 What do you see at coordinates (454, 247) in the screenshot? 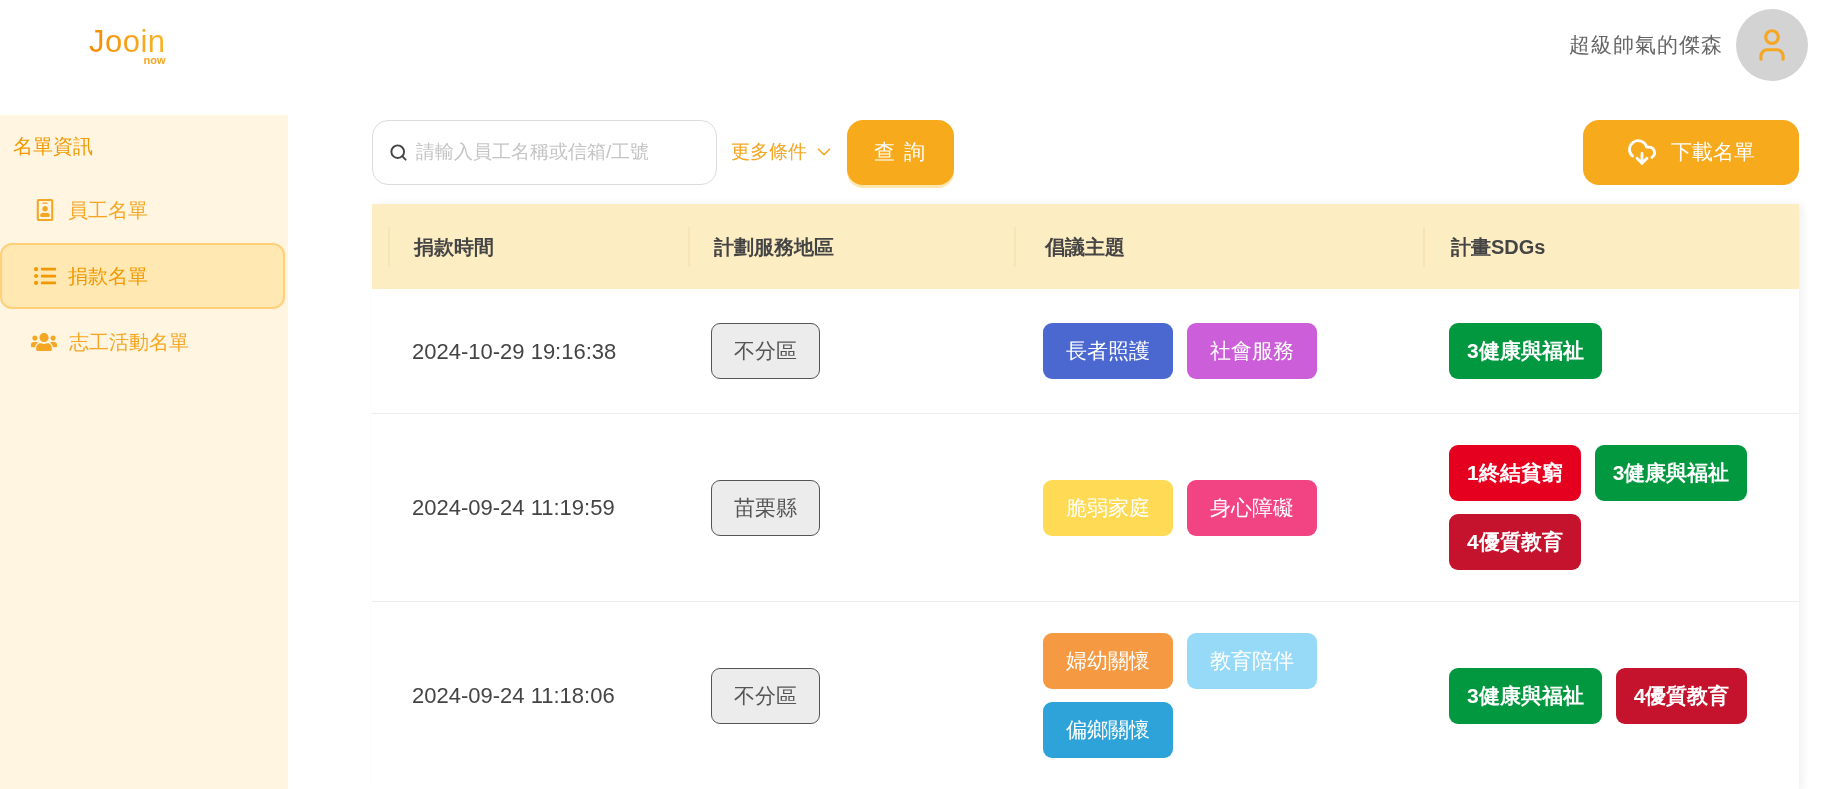
I see `column-header: 捐款時間` at bounding box center [454, 247].